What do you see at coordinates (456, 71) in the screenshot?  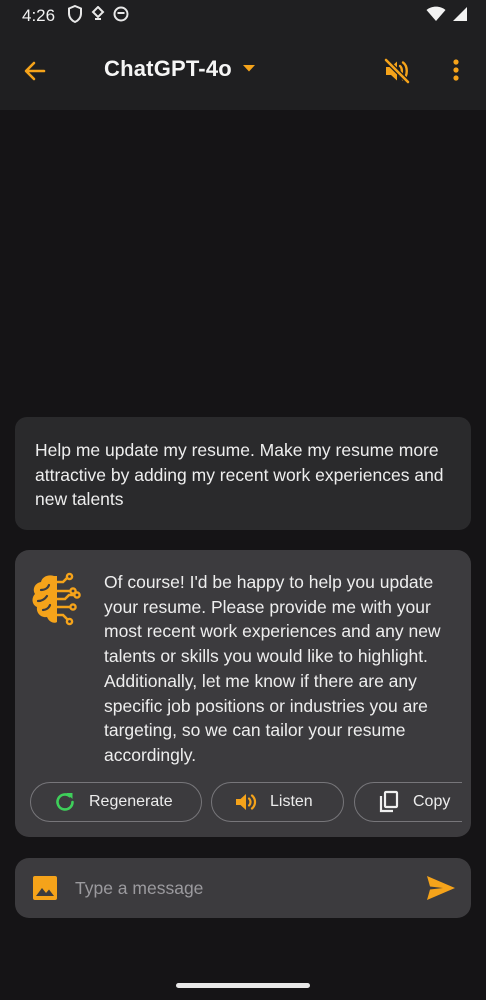 I see `more-vertical-icon` at bounding box center [456, 71].